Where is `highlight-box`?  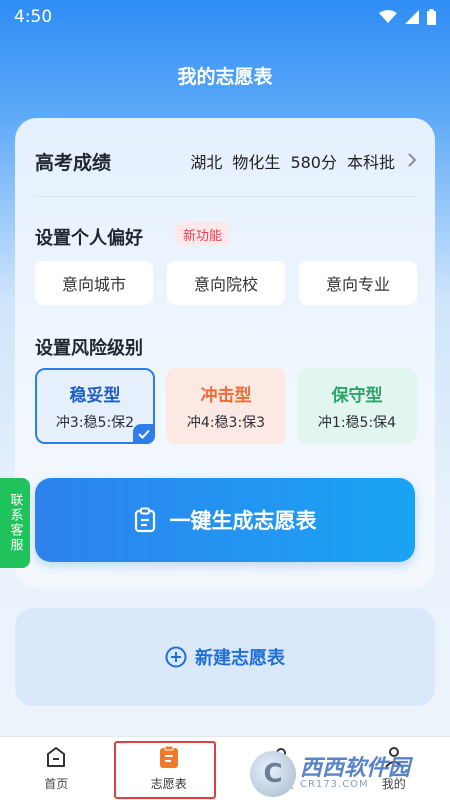 highlight-box is located at coordinates (165, 770).